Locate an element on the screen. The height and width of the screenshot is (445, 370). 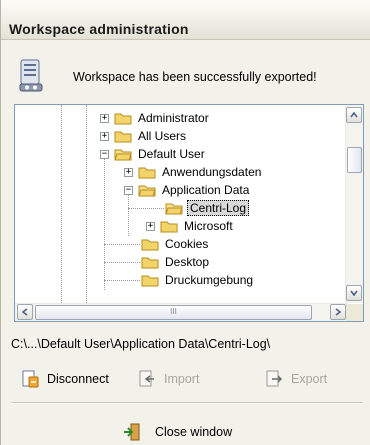
tree-item-anwendungsdaten: + Anwendungsdaten is located at coordinates (193, 172).